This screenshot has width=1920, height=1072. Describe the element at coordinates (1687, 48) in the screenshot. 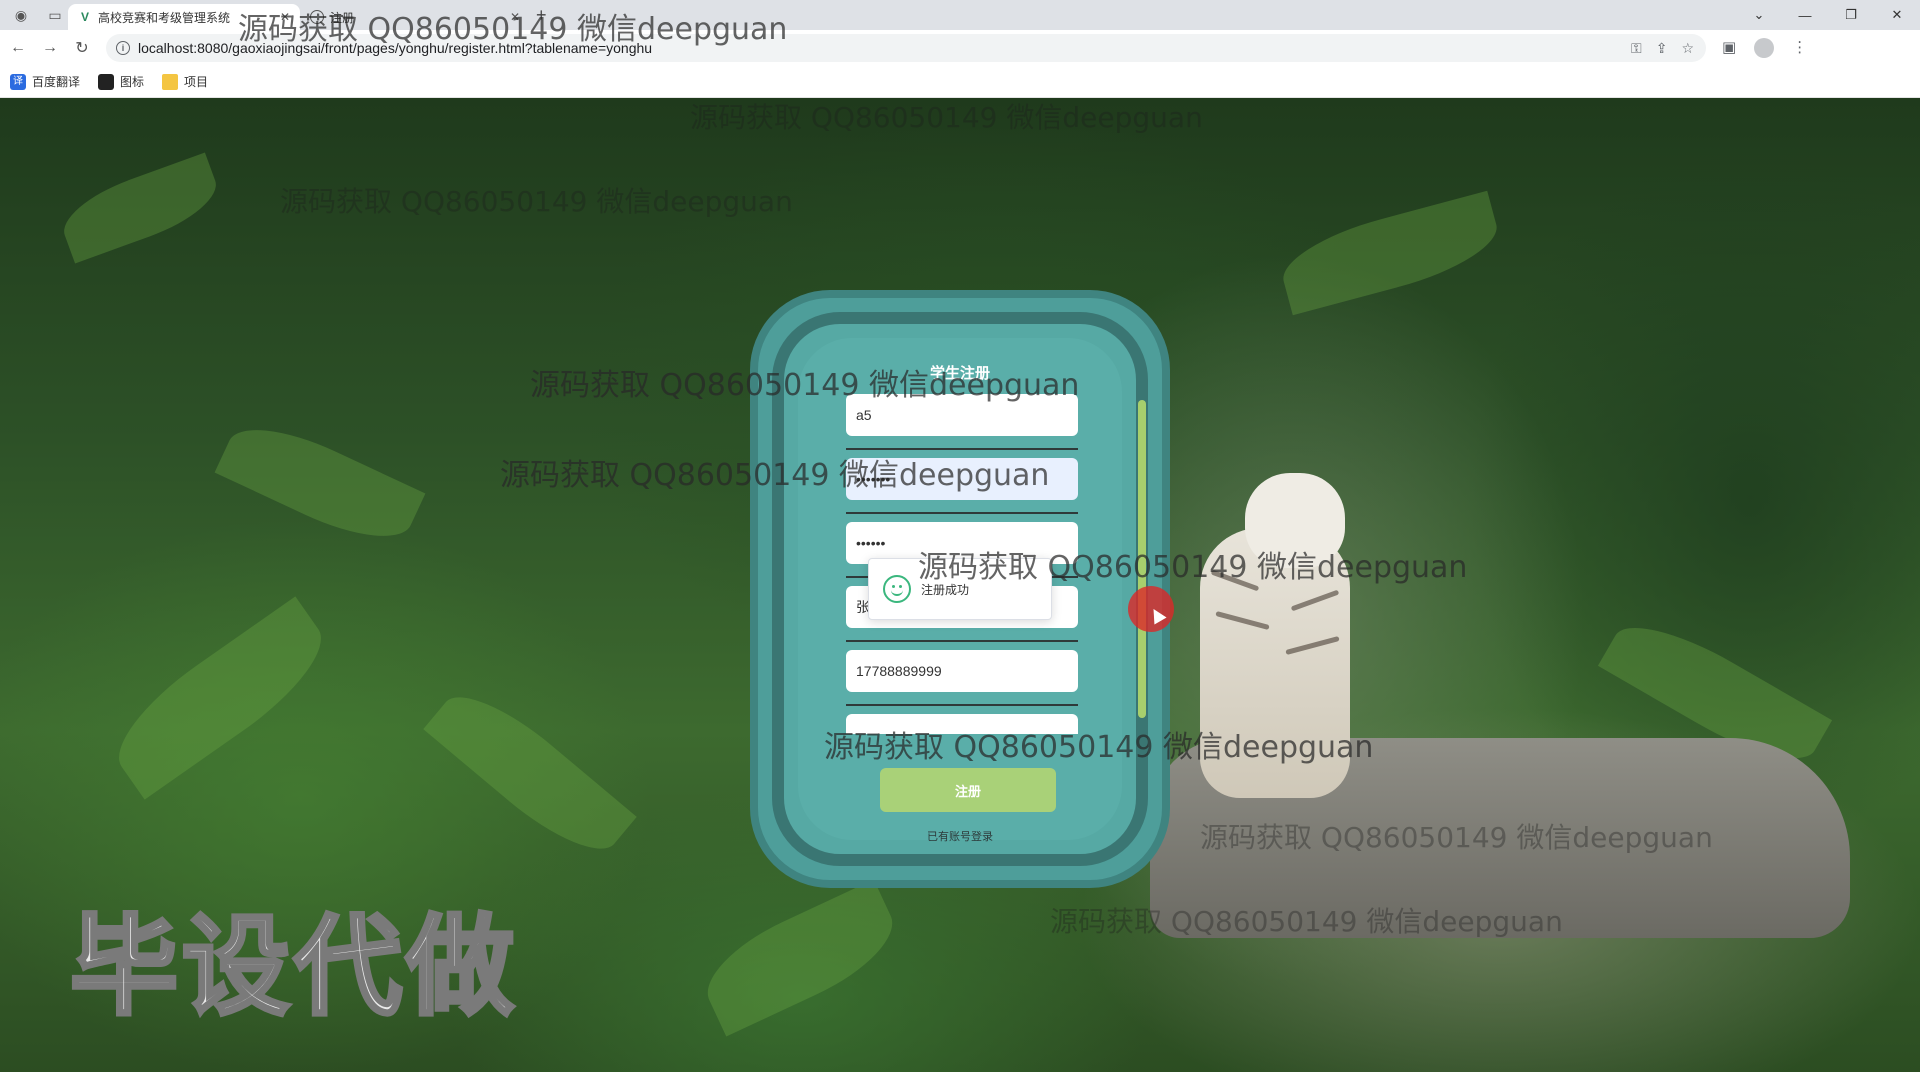

I see `star-icon: ☆` at that location.